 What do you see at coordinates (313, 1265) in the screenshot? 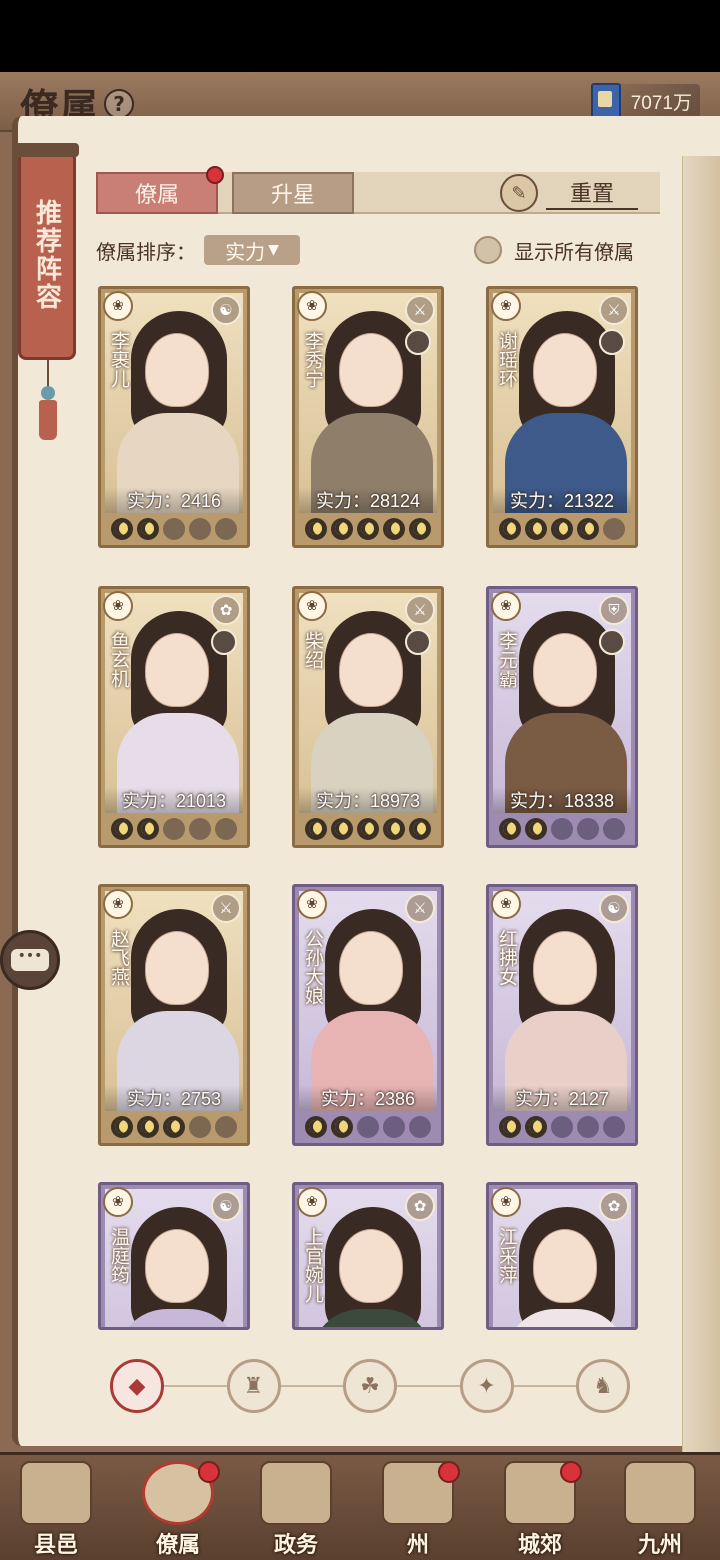
I see `retainer-name: 上官婉儿` at bounding box center [313, 1265].